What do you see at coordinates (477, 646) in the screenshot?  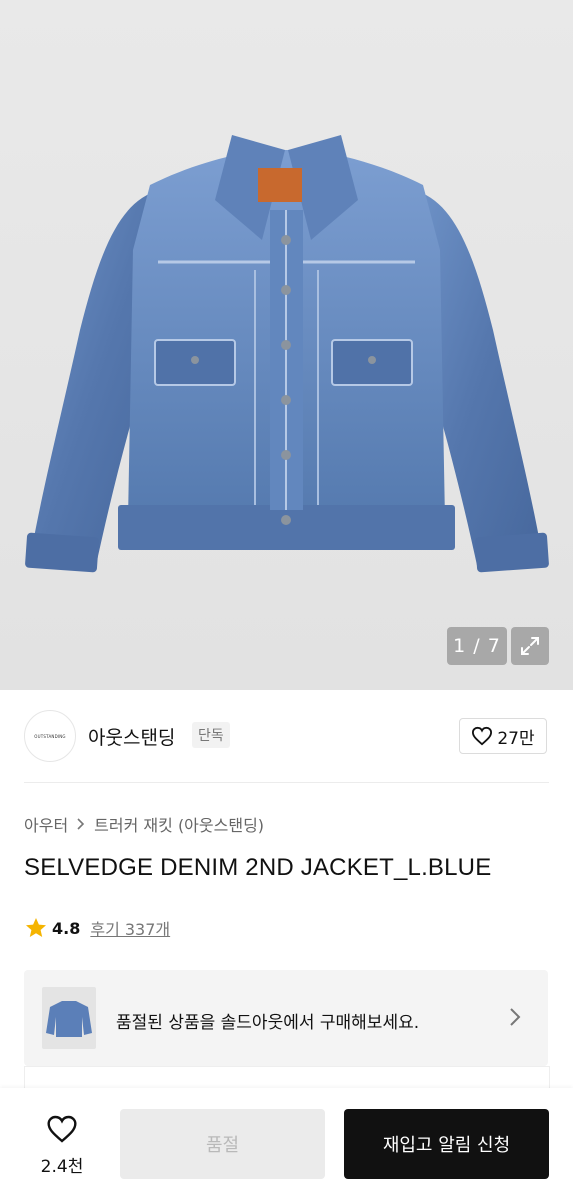 I see `image-counter: 1 / 7` at bounding box center [477, 646].